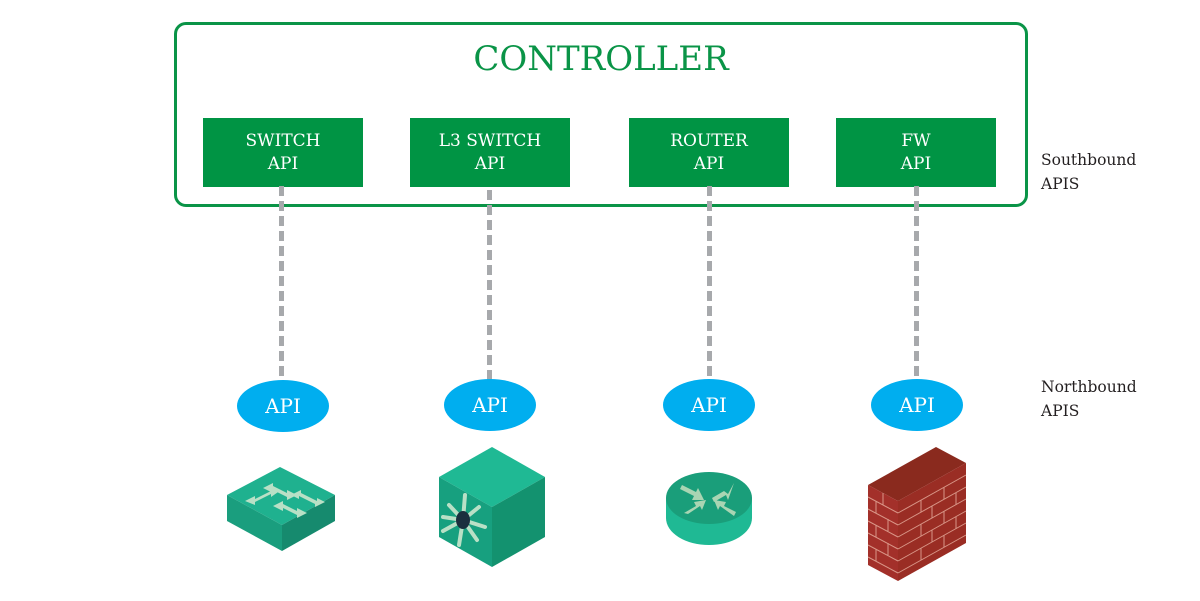 The image size is (1200, 601). I want to click on northbound-label-line2: APIS, so click(1060, 411).